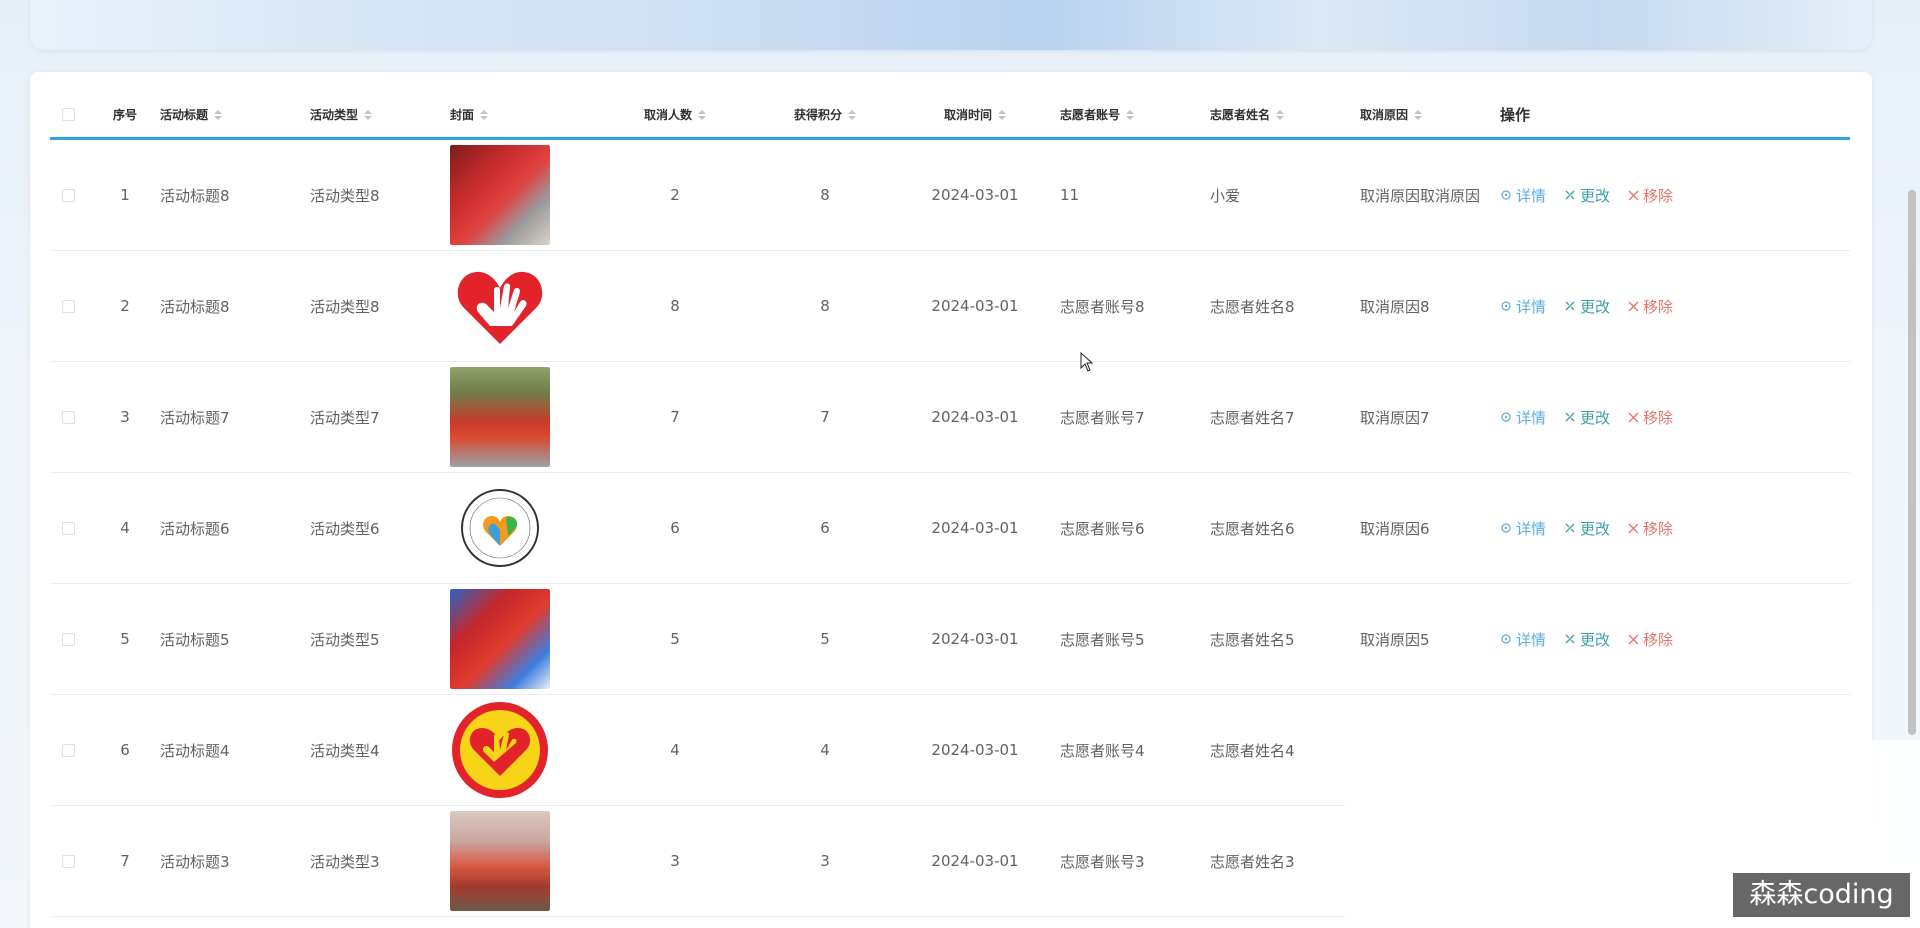  What do you see at coordinates (1912, 462) in the screenshot?
I see `vertical-scrollbar` at bounding box center [1912, 462].